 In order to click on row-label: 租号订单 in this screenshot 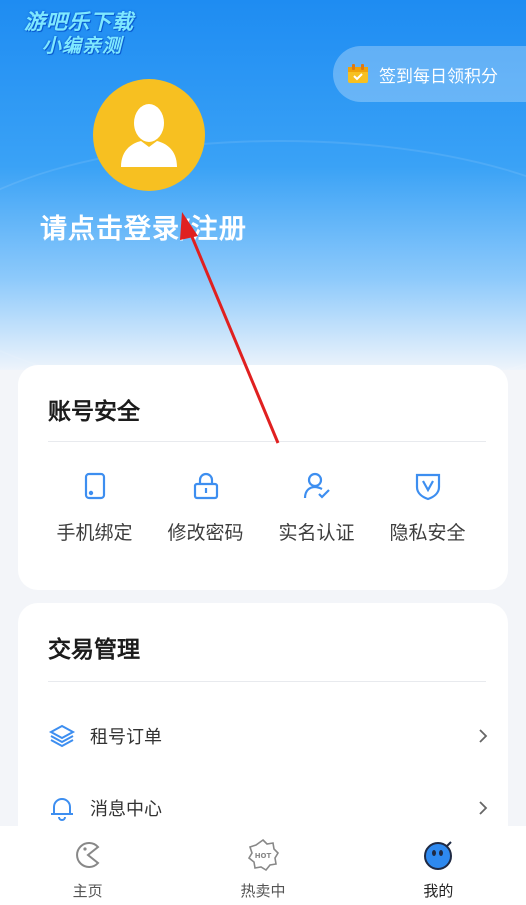, I will do `click(126, 737)`.